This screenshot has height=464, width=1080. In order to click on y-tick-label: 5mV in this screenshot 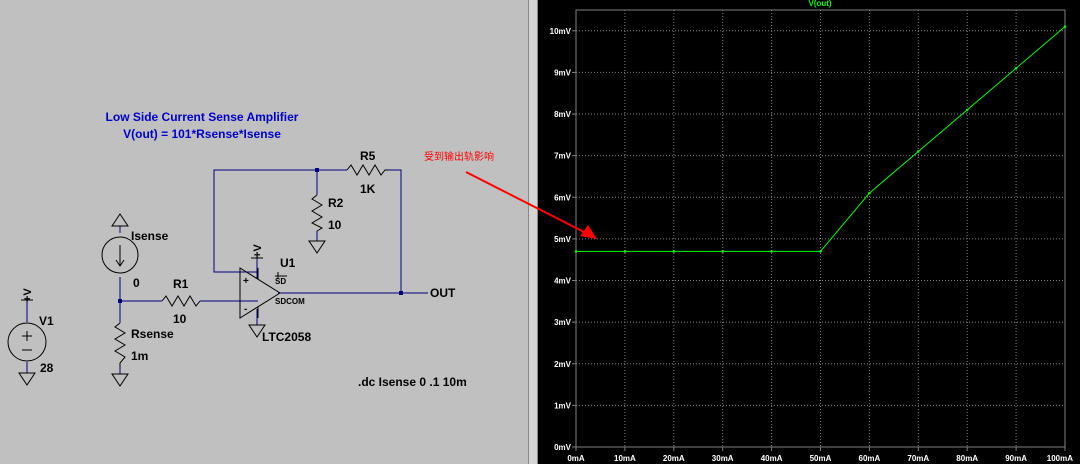, I will do `click(563, 239)`.